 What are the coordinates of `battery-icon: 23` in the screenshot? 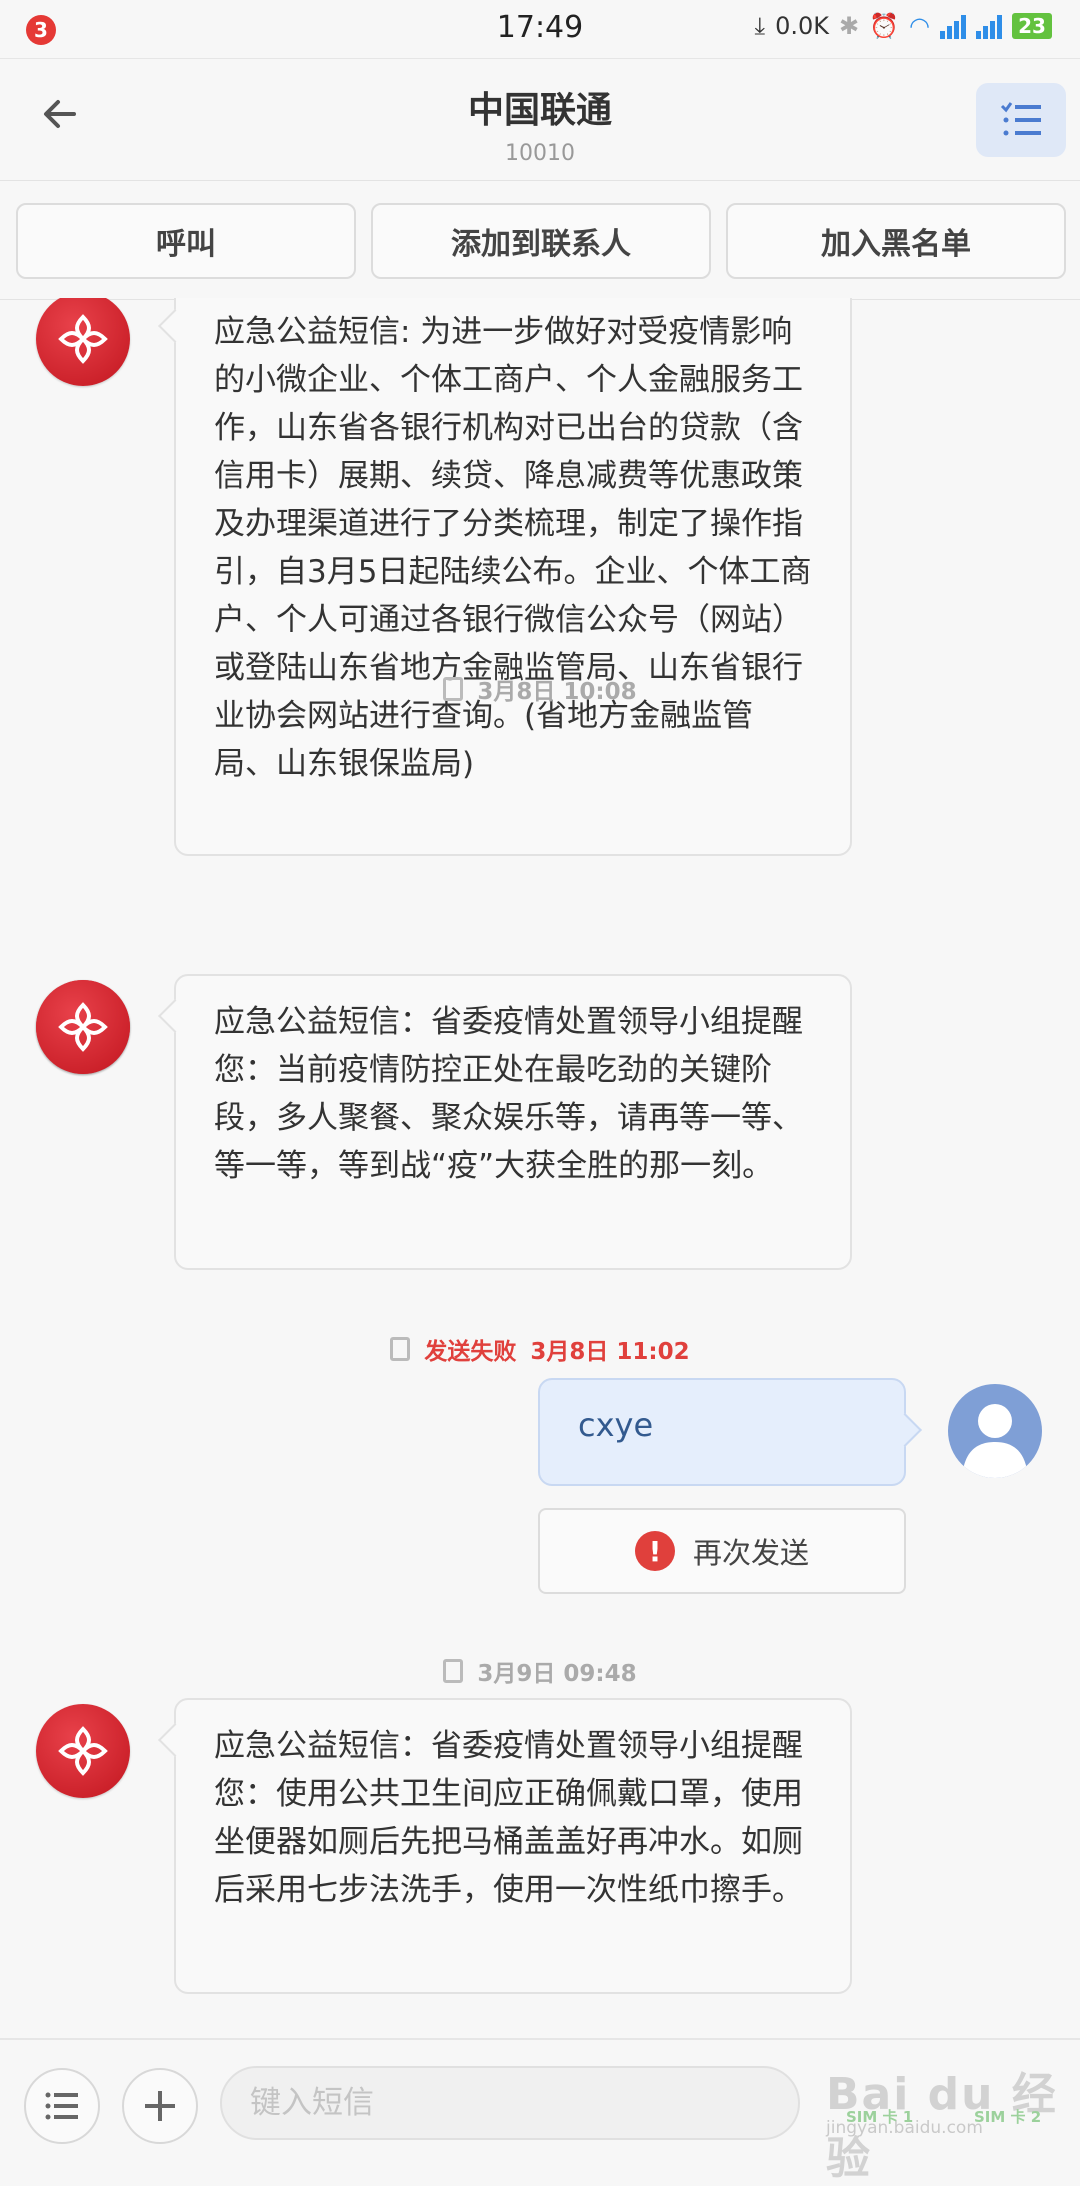 It's located at (1032, 26).